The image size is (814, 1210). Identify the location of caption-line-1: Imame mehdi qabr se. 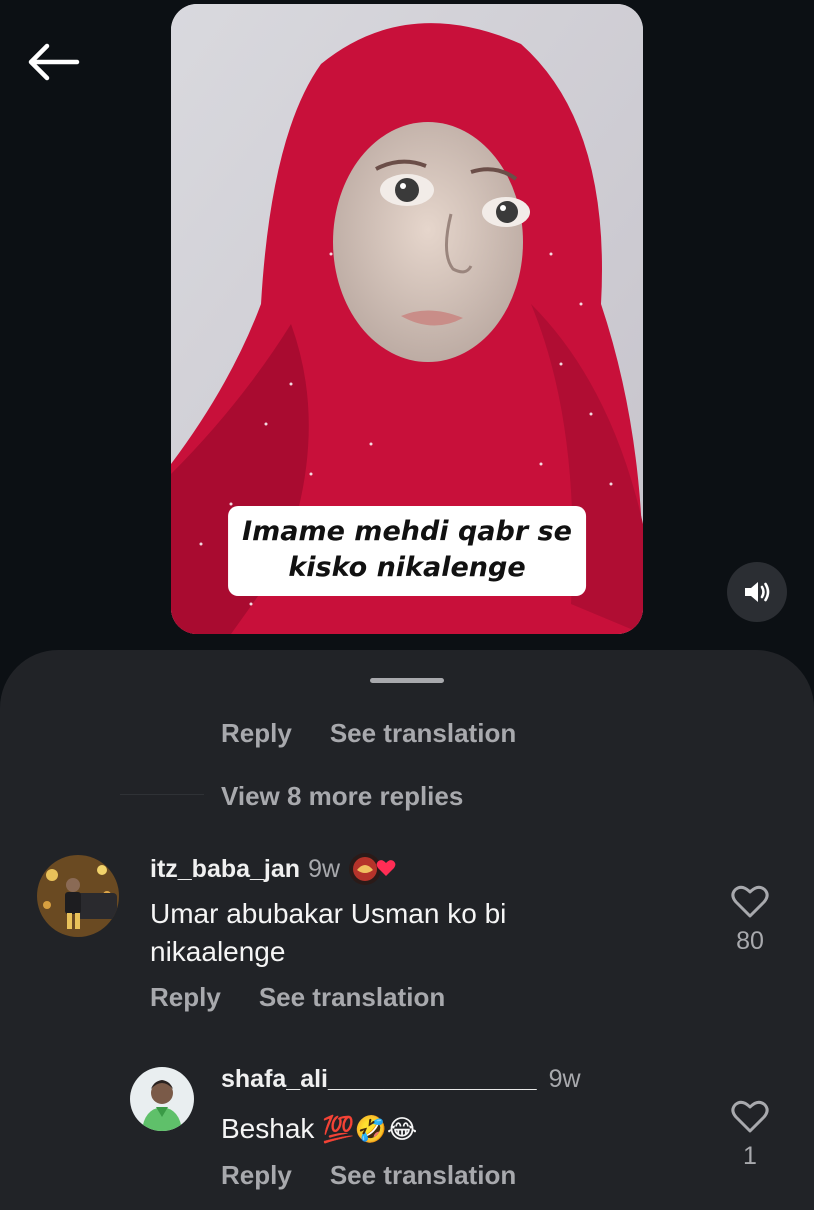
(407, 531).